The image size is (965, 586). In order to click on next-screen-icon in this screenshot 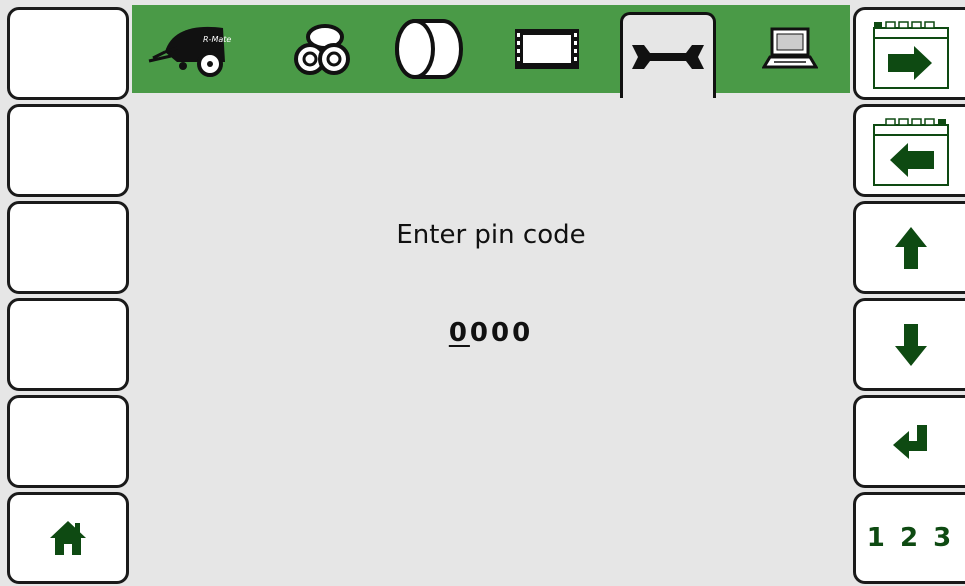, I will do `click(910, 54)`.